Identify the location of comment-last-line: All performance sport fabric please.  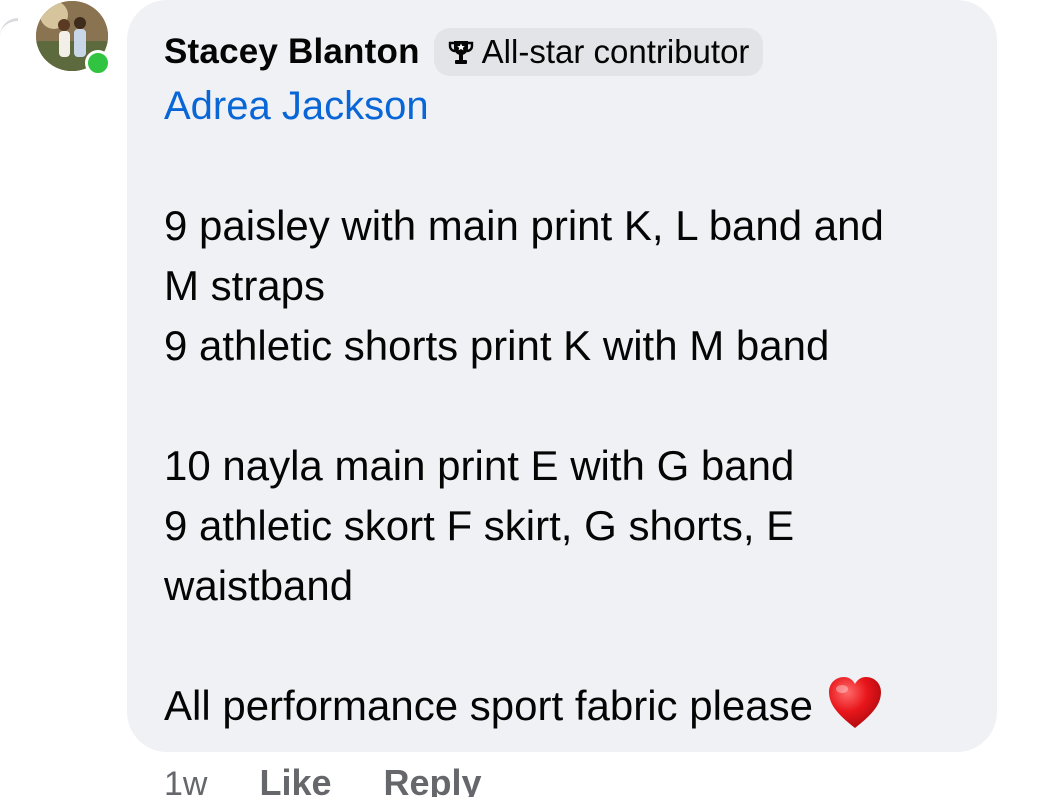
(564, 706).